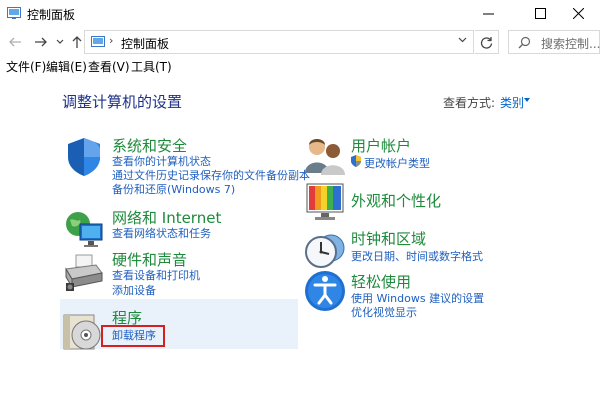  I want to click on caret-down-icon, so click(527, 100).